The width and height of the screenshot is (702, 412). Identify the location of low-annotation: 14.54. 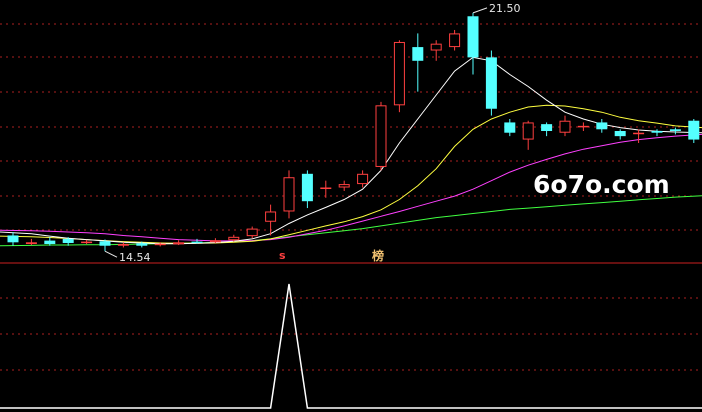
(127, 257).